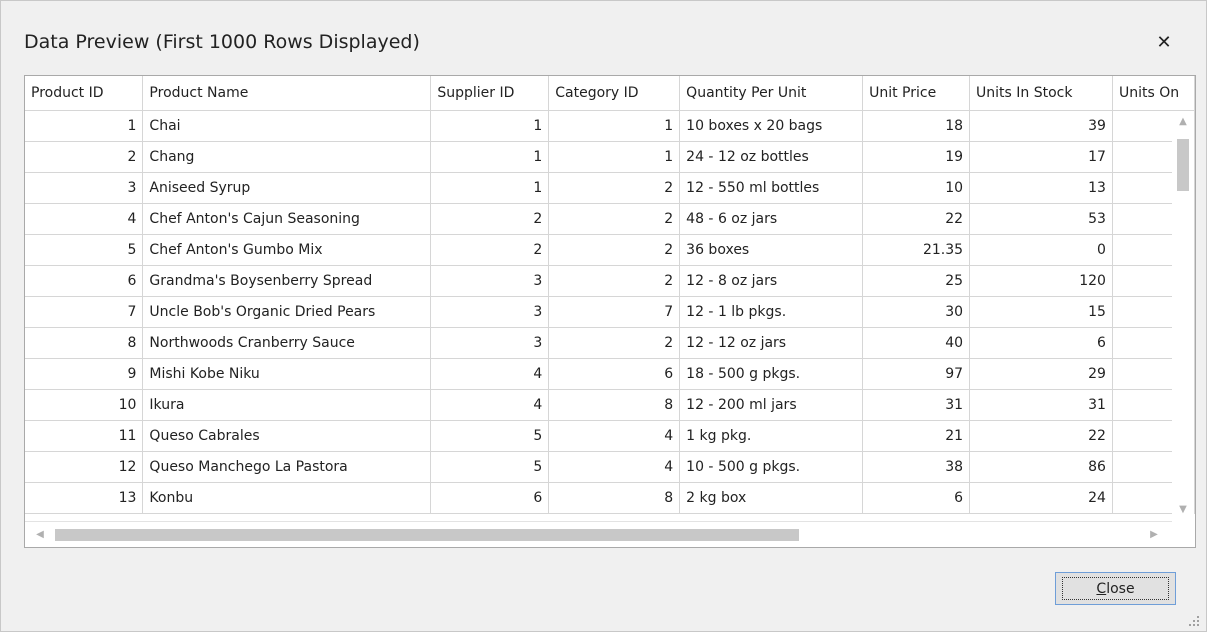  I want to click on table-row: 11 Queso Cabrales 5 4 1 kg pkg. 21 22, so click(610, 436).